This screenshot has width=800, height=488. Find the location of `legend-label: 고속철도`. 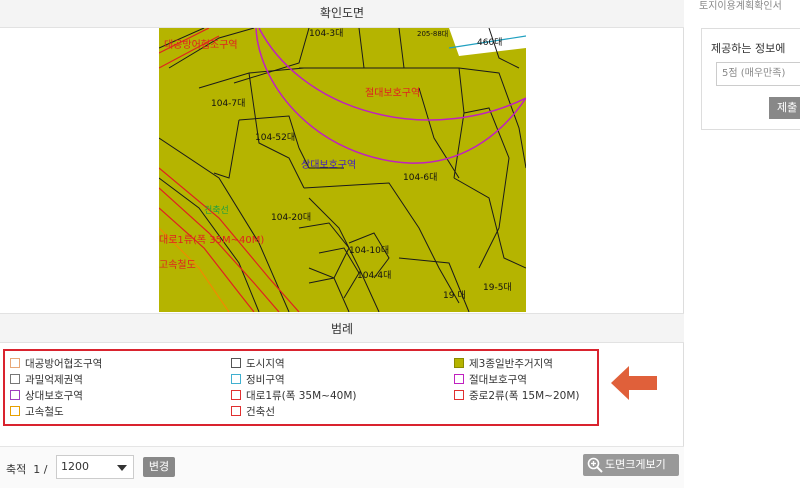

legend-label: 고속철도 is located at coordinates (44, 412).